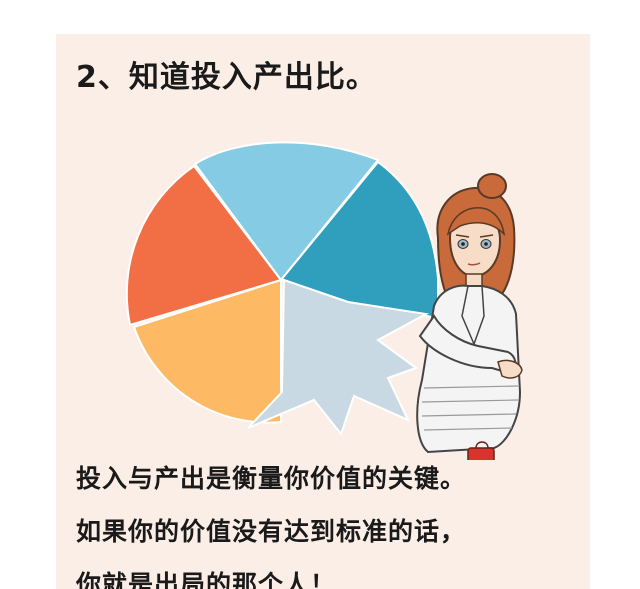 This screenshot has width=640, height=589. Describe the element at coordinates (469, 316) in the screenshot. I see `businesswoman-icon` at that location.